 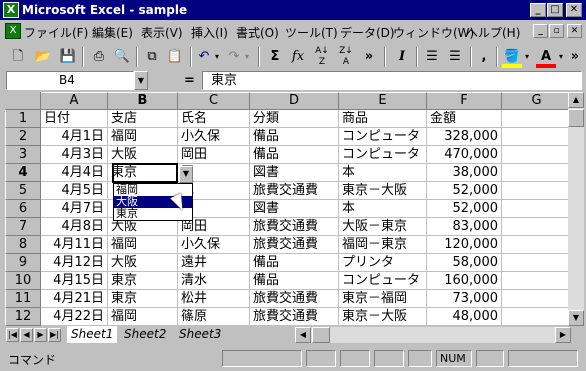 What do you see at coordinates (311, 32) in the screenshot?
I see `menu-tools: ツール(T)` at bounding box center [311, 32].